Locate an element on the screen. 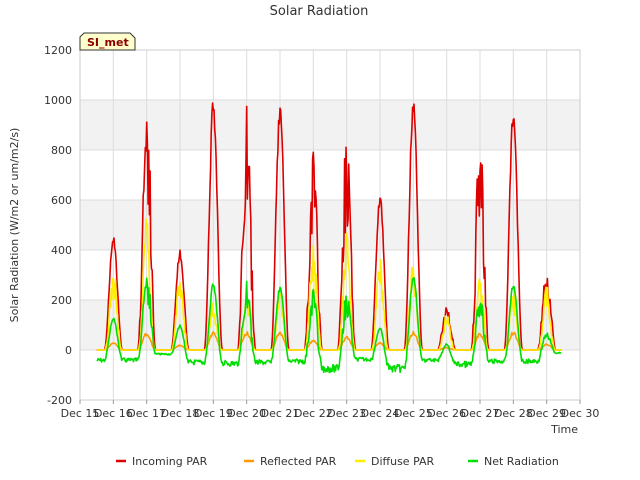 This screenshot has height=480, width=640. y-tick-labels: -200 0 200 400 600 800 1000 1200 is located at coordinates (58, 225).